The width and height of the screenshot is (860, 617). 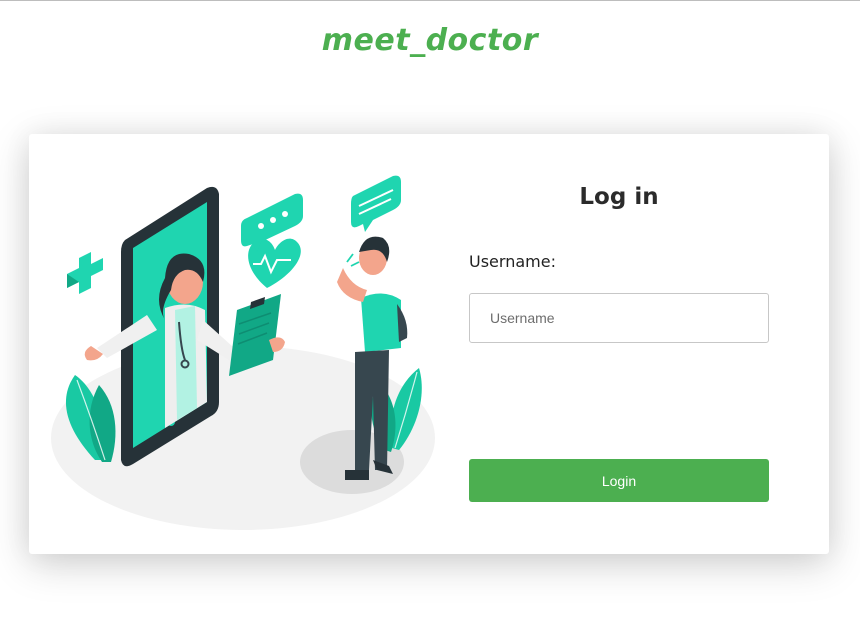 What do you see at coordinates (619, 197) in the screenshot?
I see `form-title: Log in` at bounding box center [619, 197].